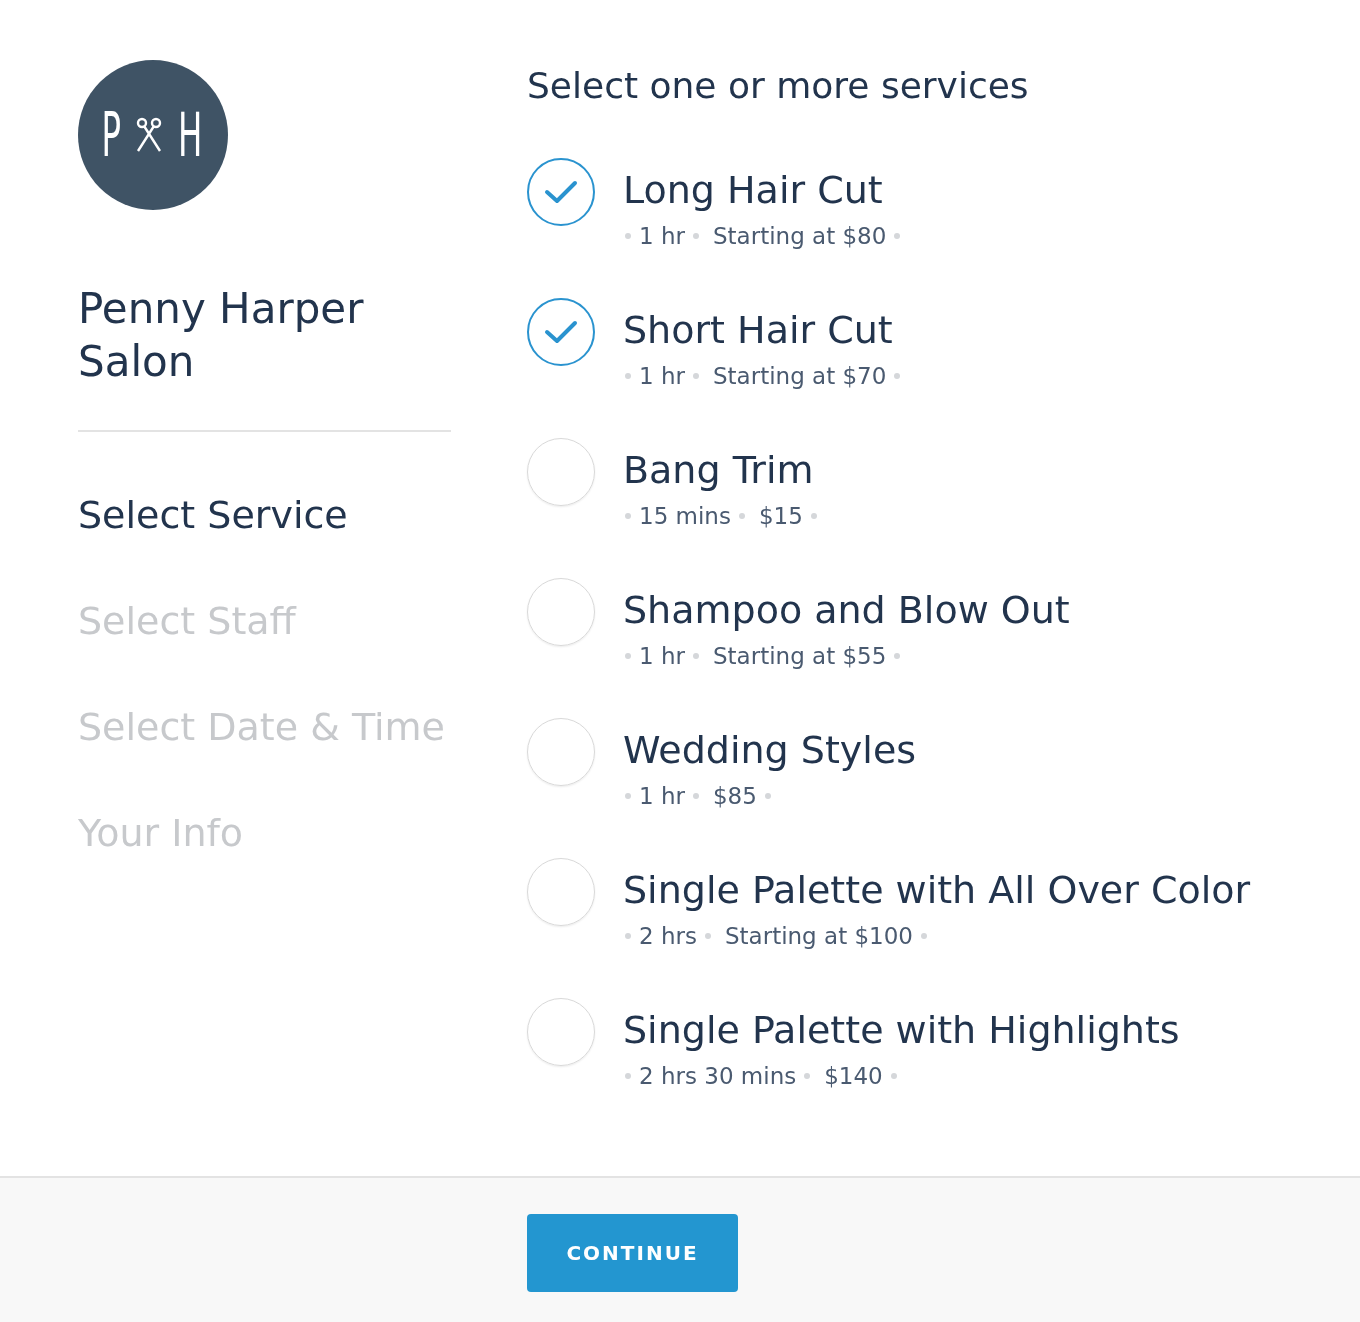 The height and width of the screenshot is (1322, 1360). I want to click on service-duration: 2 hrs, so click(668, 936).